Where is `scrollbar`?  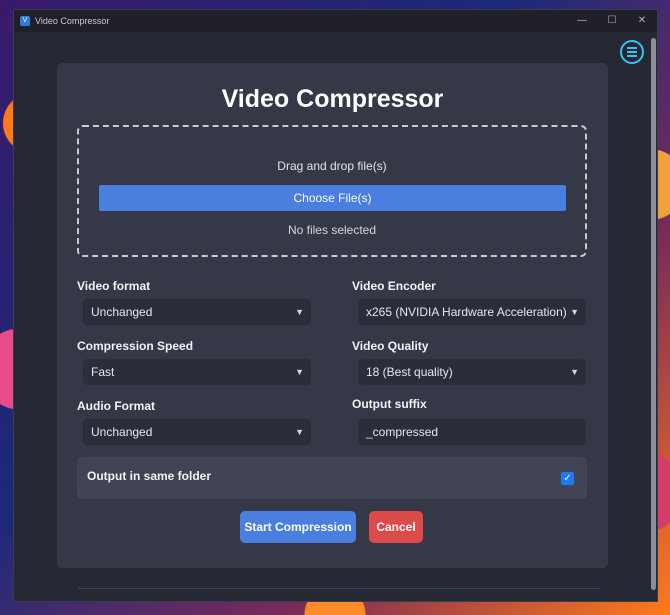
scrollbar is located at coordinates (653, 314).